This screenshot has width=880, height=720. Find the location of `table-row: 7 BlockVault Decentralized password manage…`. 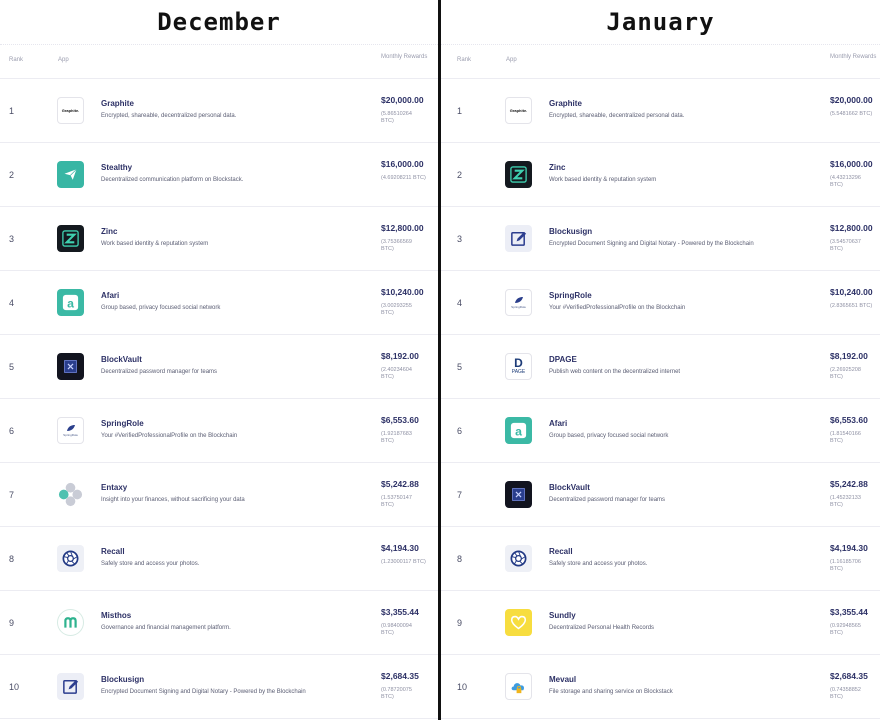

table-row: 7 BlockVault Decentralized password manage… is located at coordinates (660, 495).